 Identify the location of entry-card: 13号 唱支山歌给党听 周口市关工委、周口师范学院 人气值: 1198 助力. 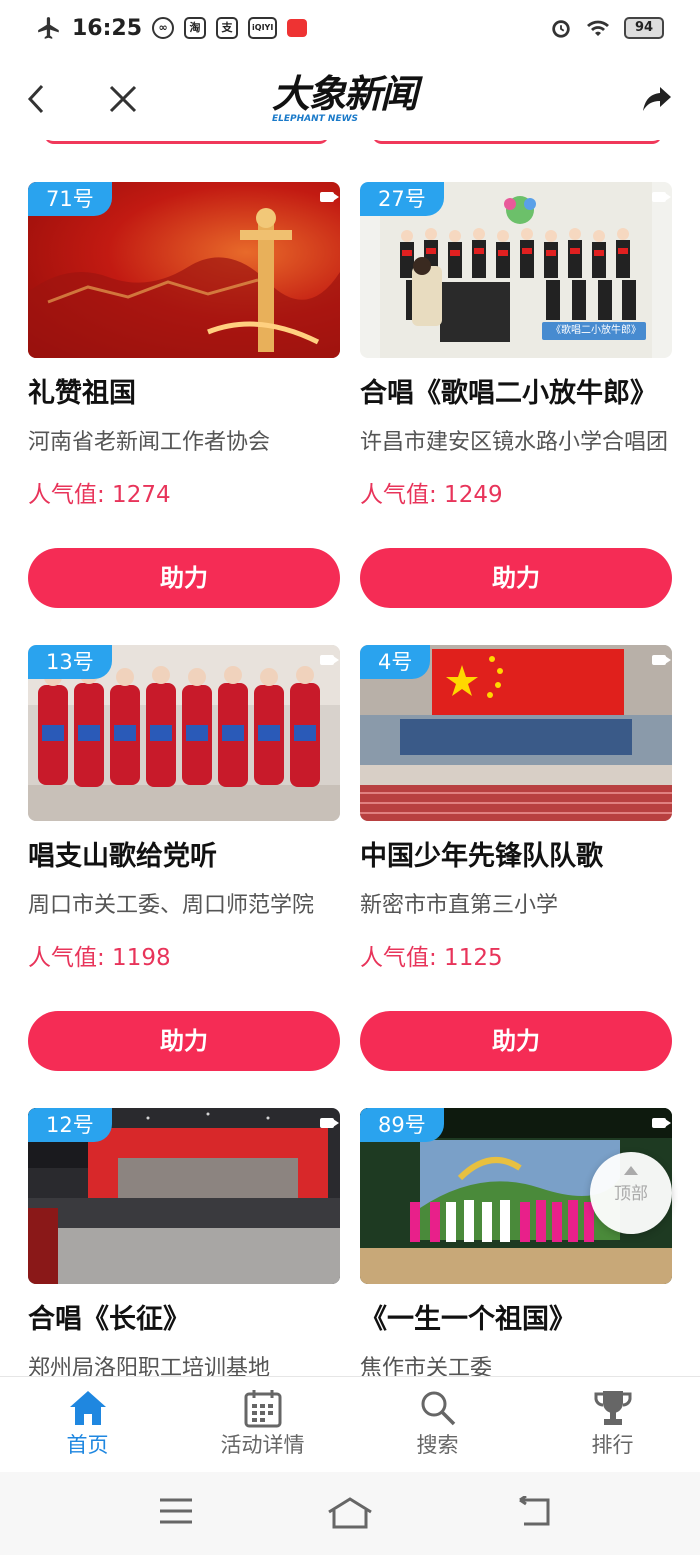
(184, 858).